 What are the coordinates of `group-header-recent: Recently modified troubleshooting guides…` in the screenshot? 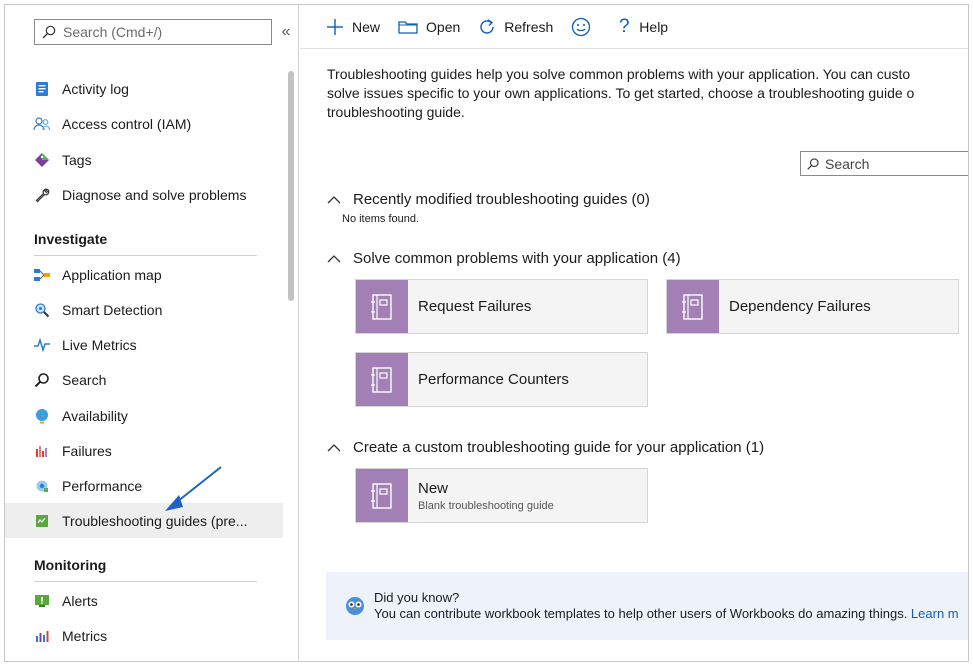 It's located at (488, 199).